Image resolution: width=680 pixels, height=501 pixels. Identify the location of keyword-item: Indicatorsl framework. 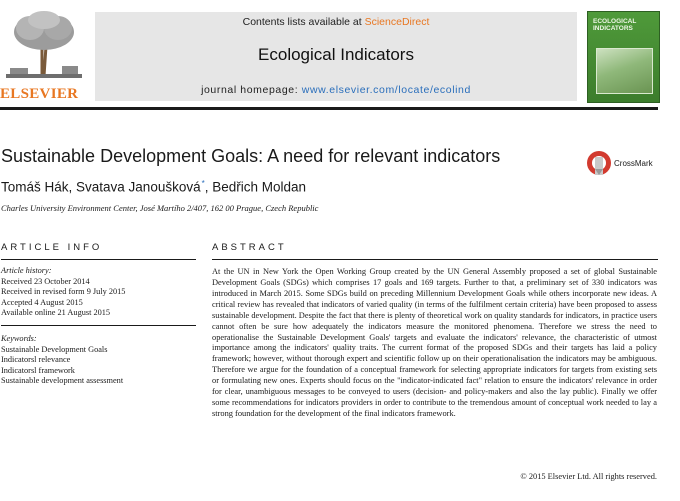
(38, 370).